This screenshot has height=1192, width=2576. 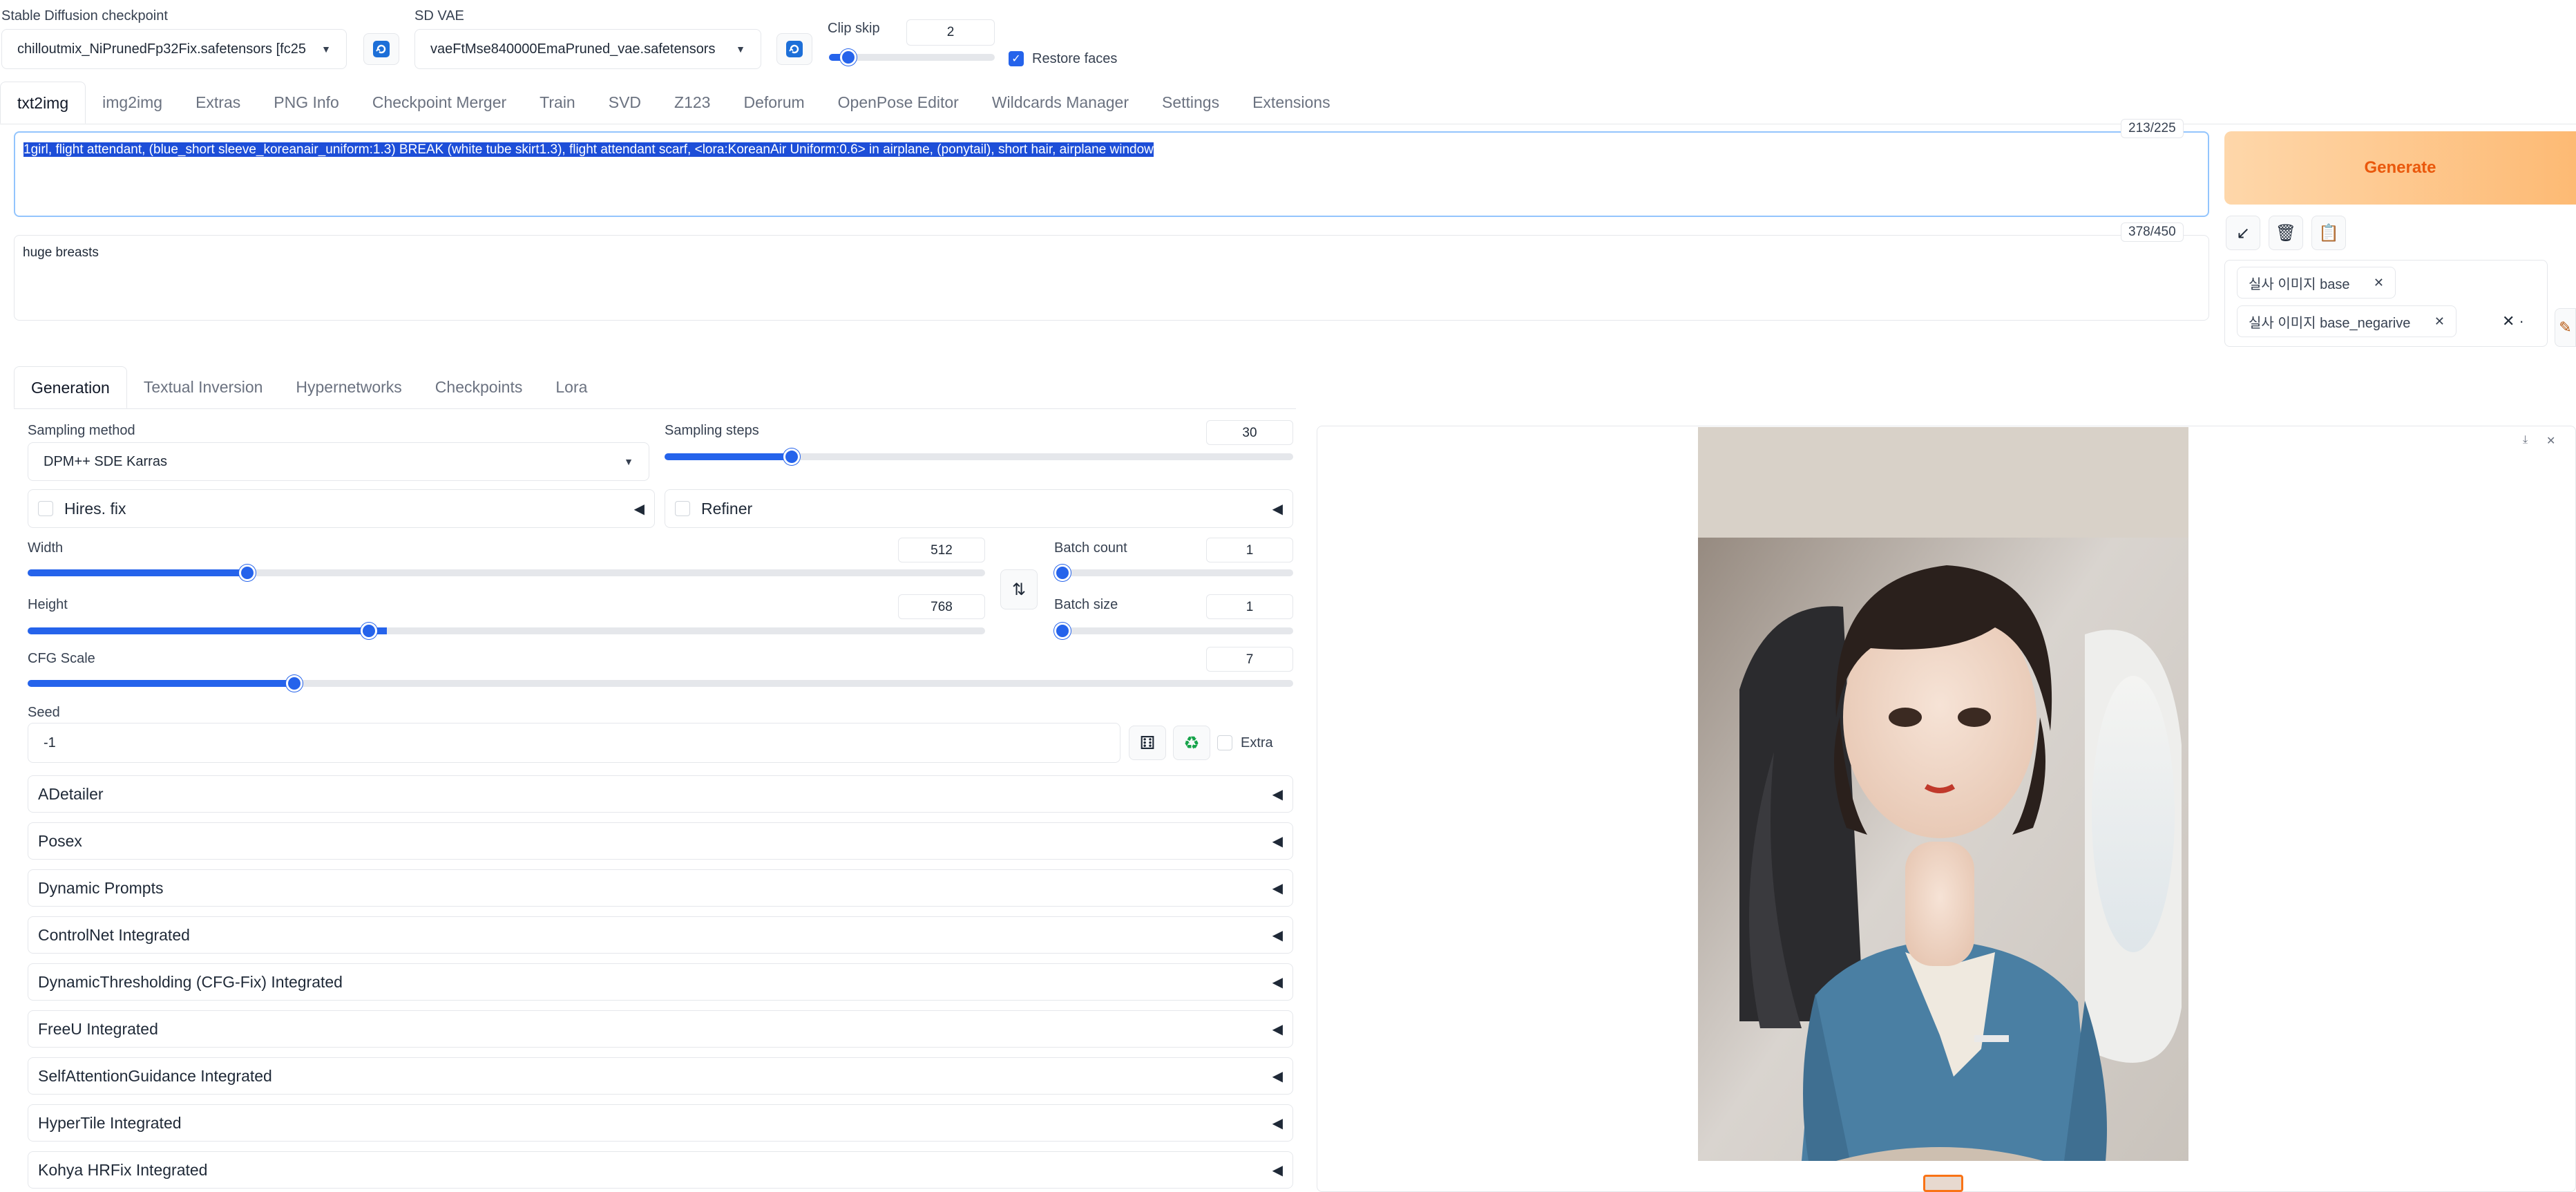 I want to click on batch-count-input: 1, so click(x=1249, y=550).